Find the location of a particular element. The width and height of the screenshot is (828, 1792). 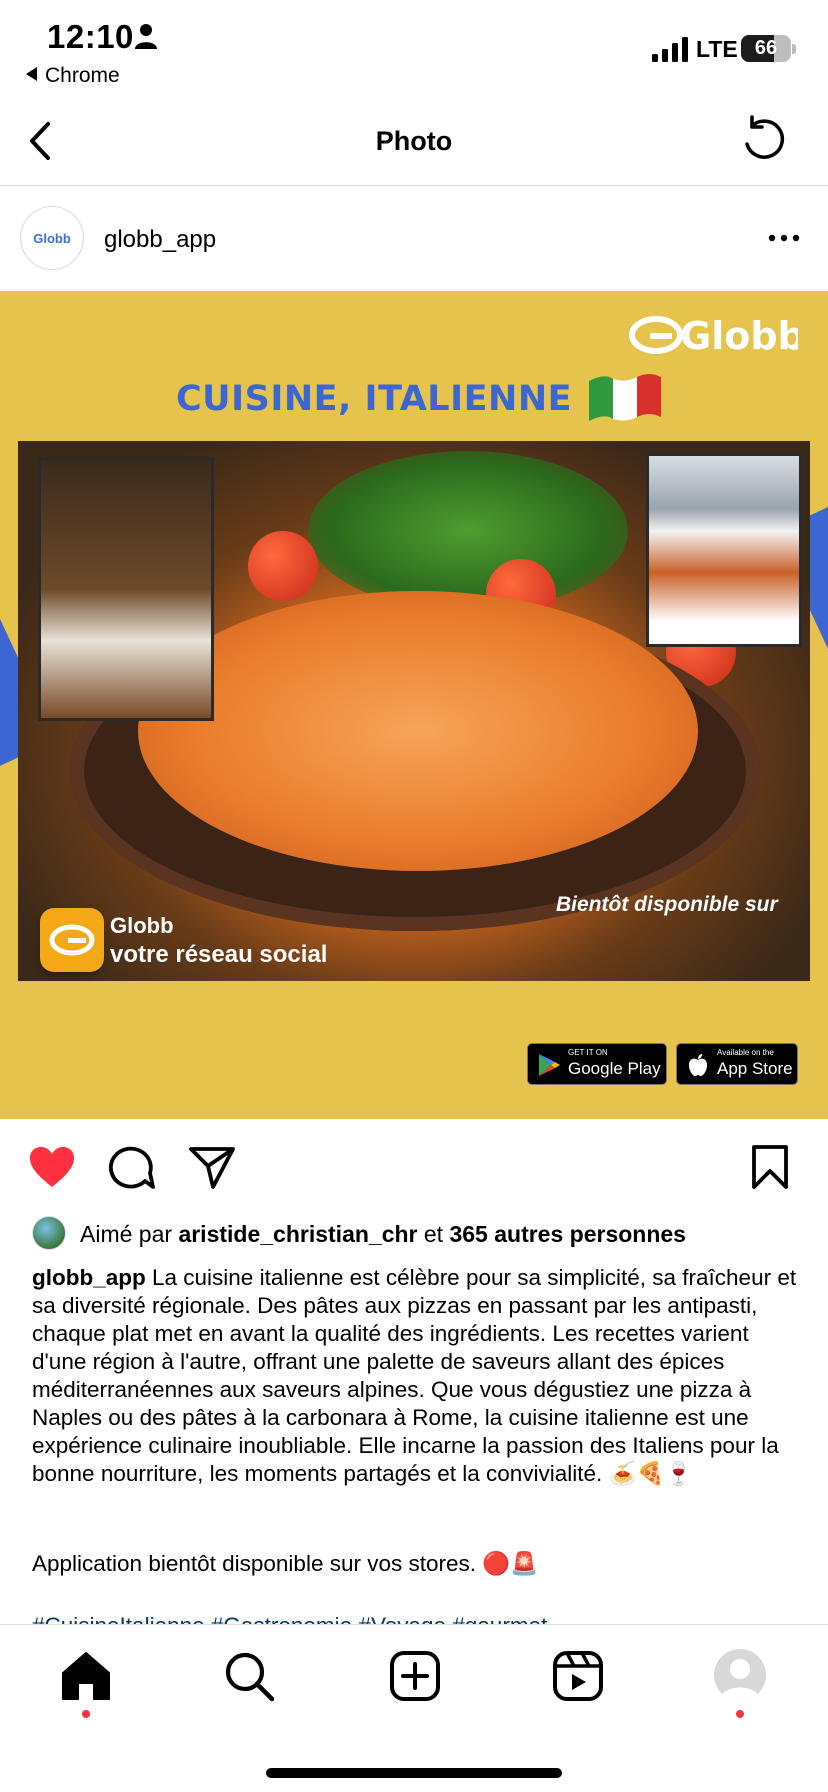

globb-app-icon is located at coordinates (72, 940).